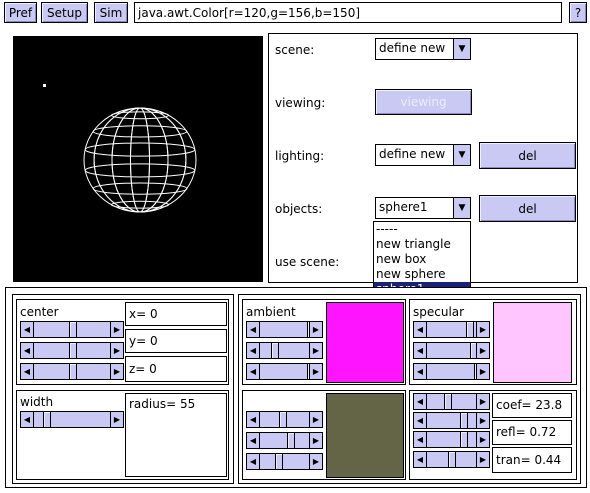  What do you see at coordinates (176, 341) in the screenshot?
I see `y-value: y= 0` at bounding box center [176, 341].